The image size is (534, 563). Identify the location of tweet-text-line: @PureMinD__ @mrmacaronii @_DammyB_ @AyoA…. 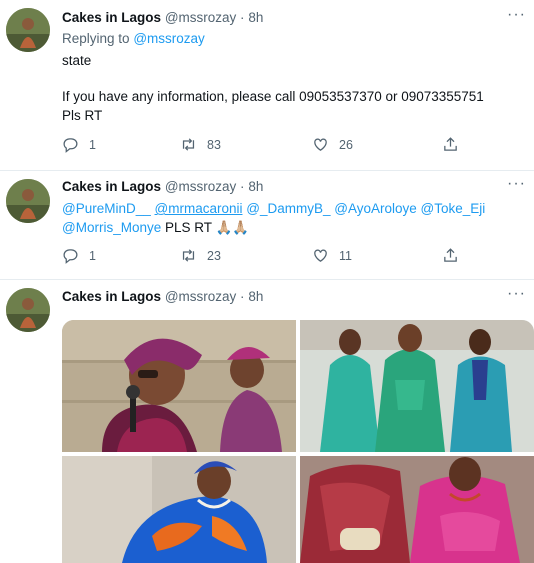
(273, 208).